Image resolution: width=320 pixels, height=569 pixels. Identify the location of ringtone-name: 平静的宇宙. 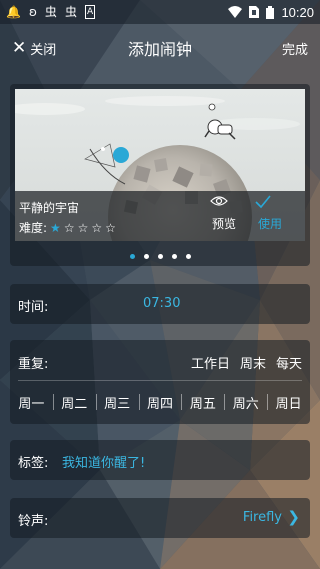
(49, 208).